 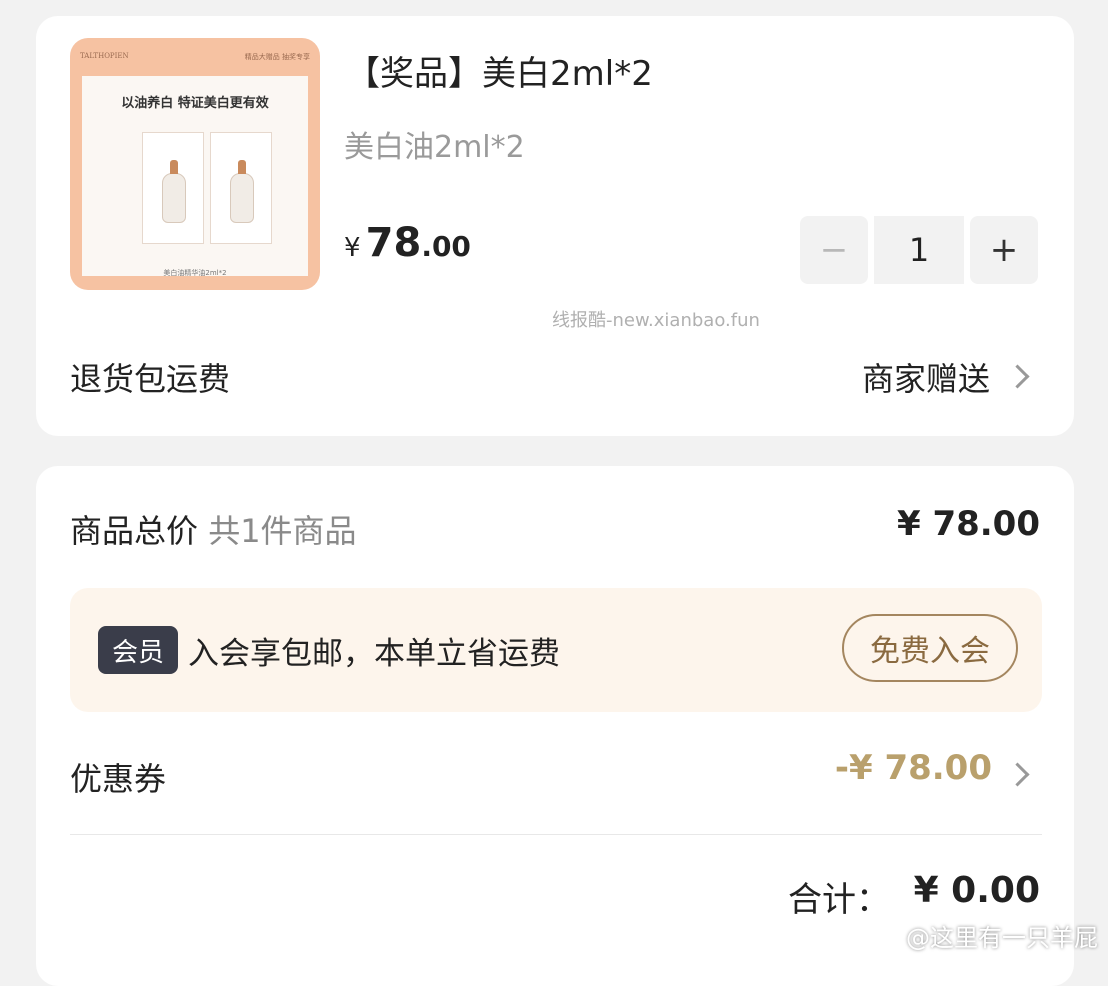 What do you see at coordinates (834, 250) in the screenshot?
I see `decrease-button: −` at bounding box center [834, 250].